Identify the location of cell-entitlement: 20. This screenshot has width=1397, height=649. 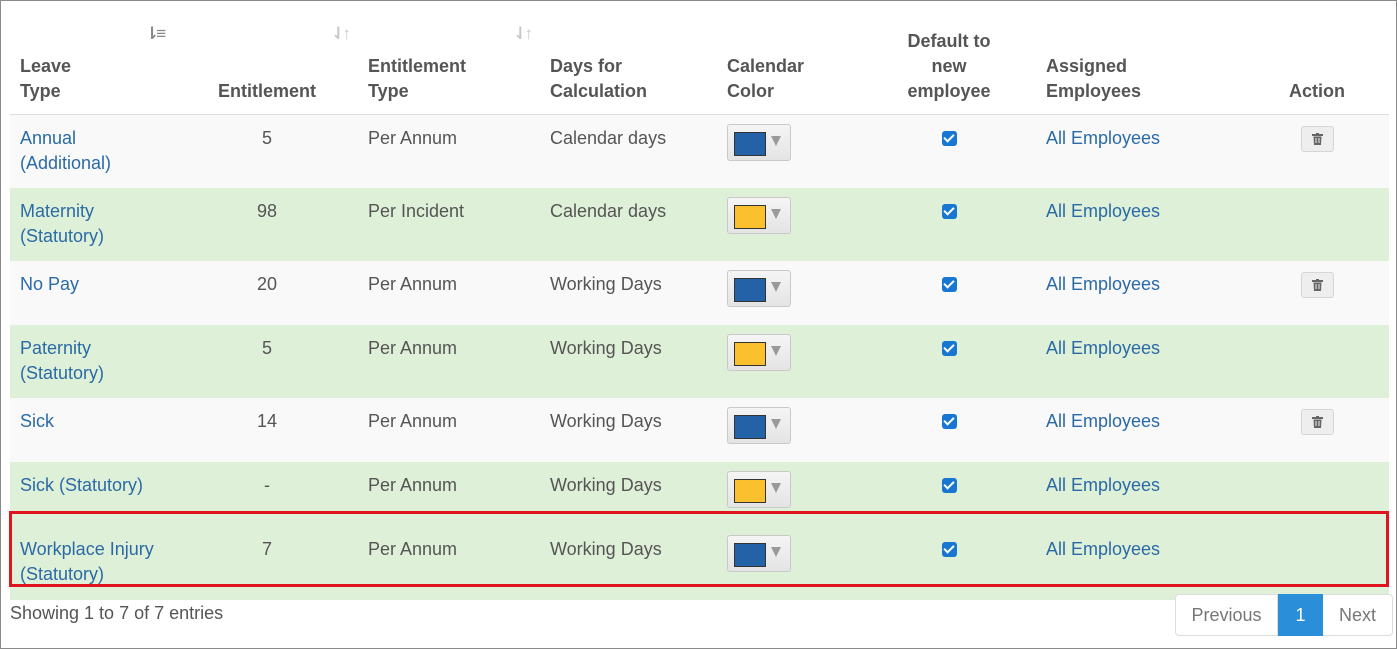
(267, 292).